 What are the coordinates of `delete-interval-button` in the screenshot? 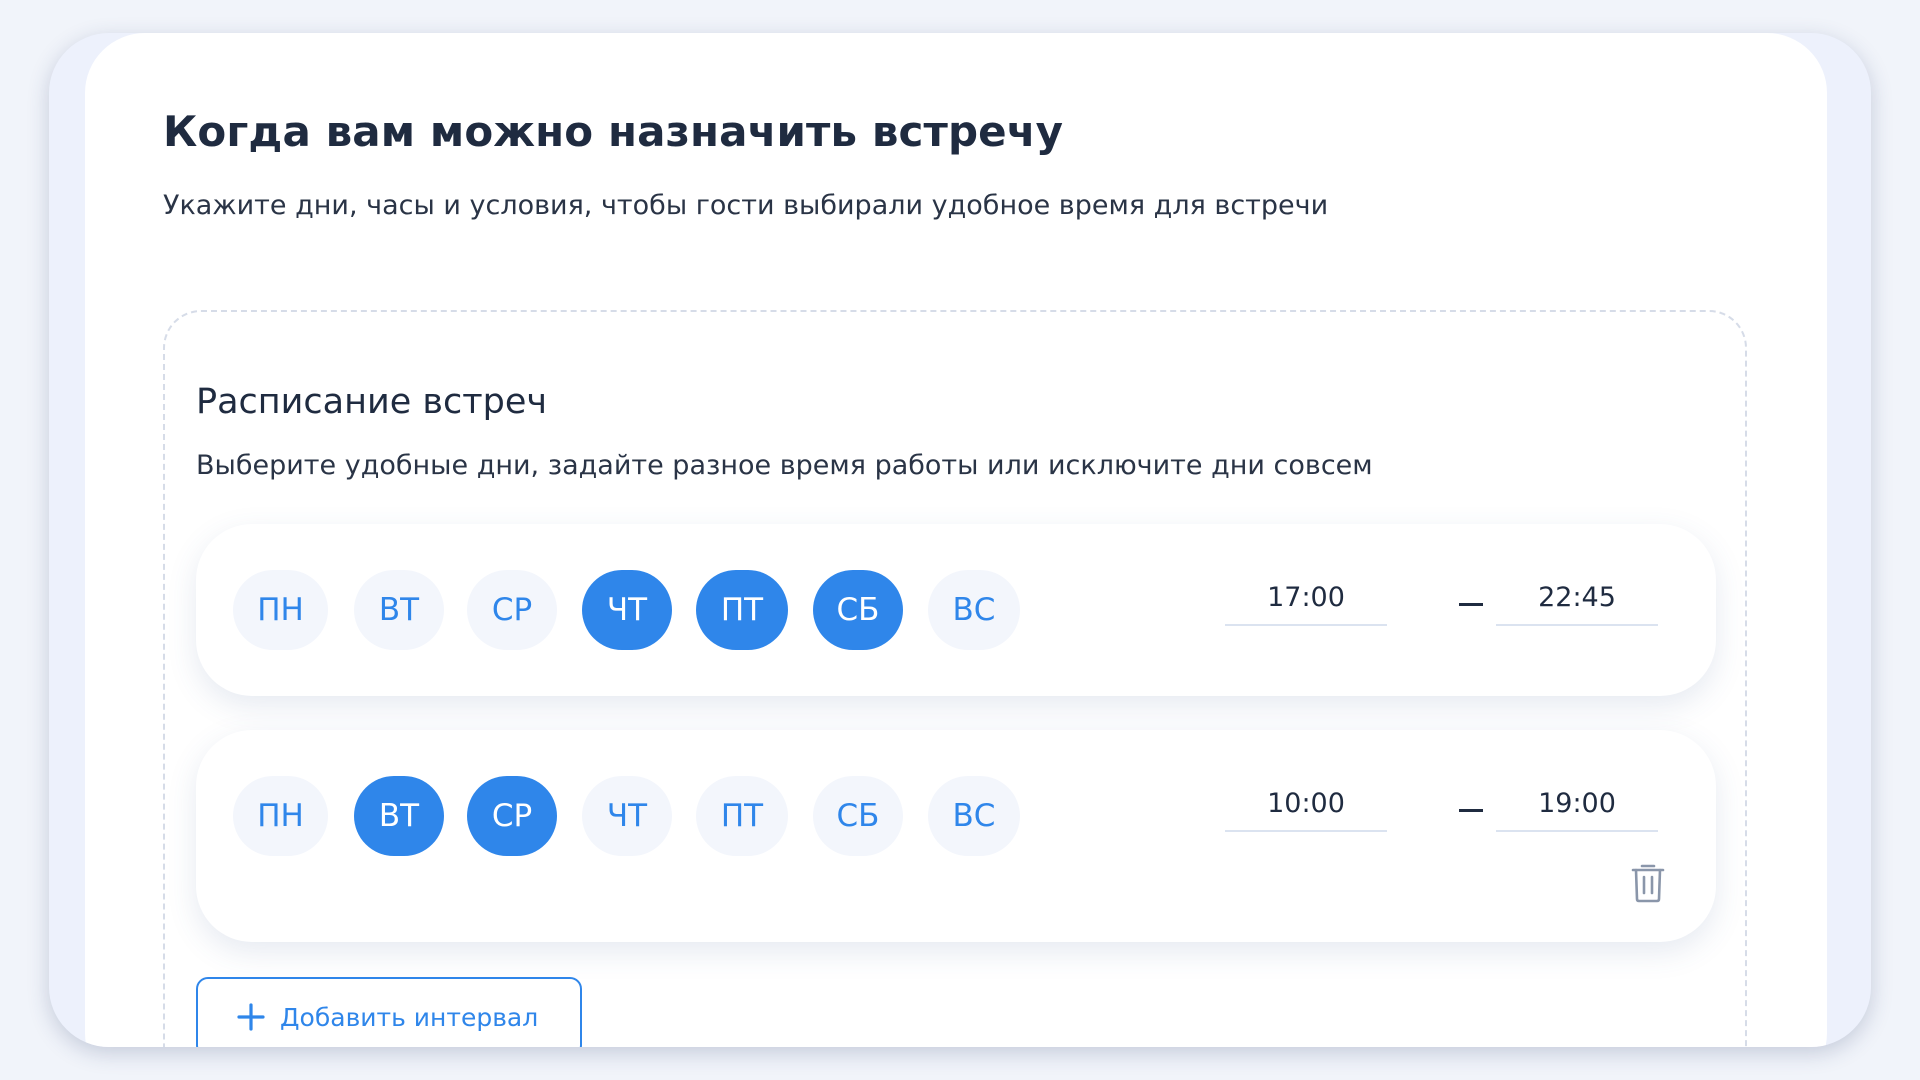 It's located at (1648, 882).